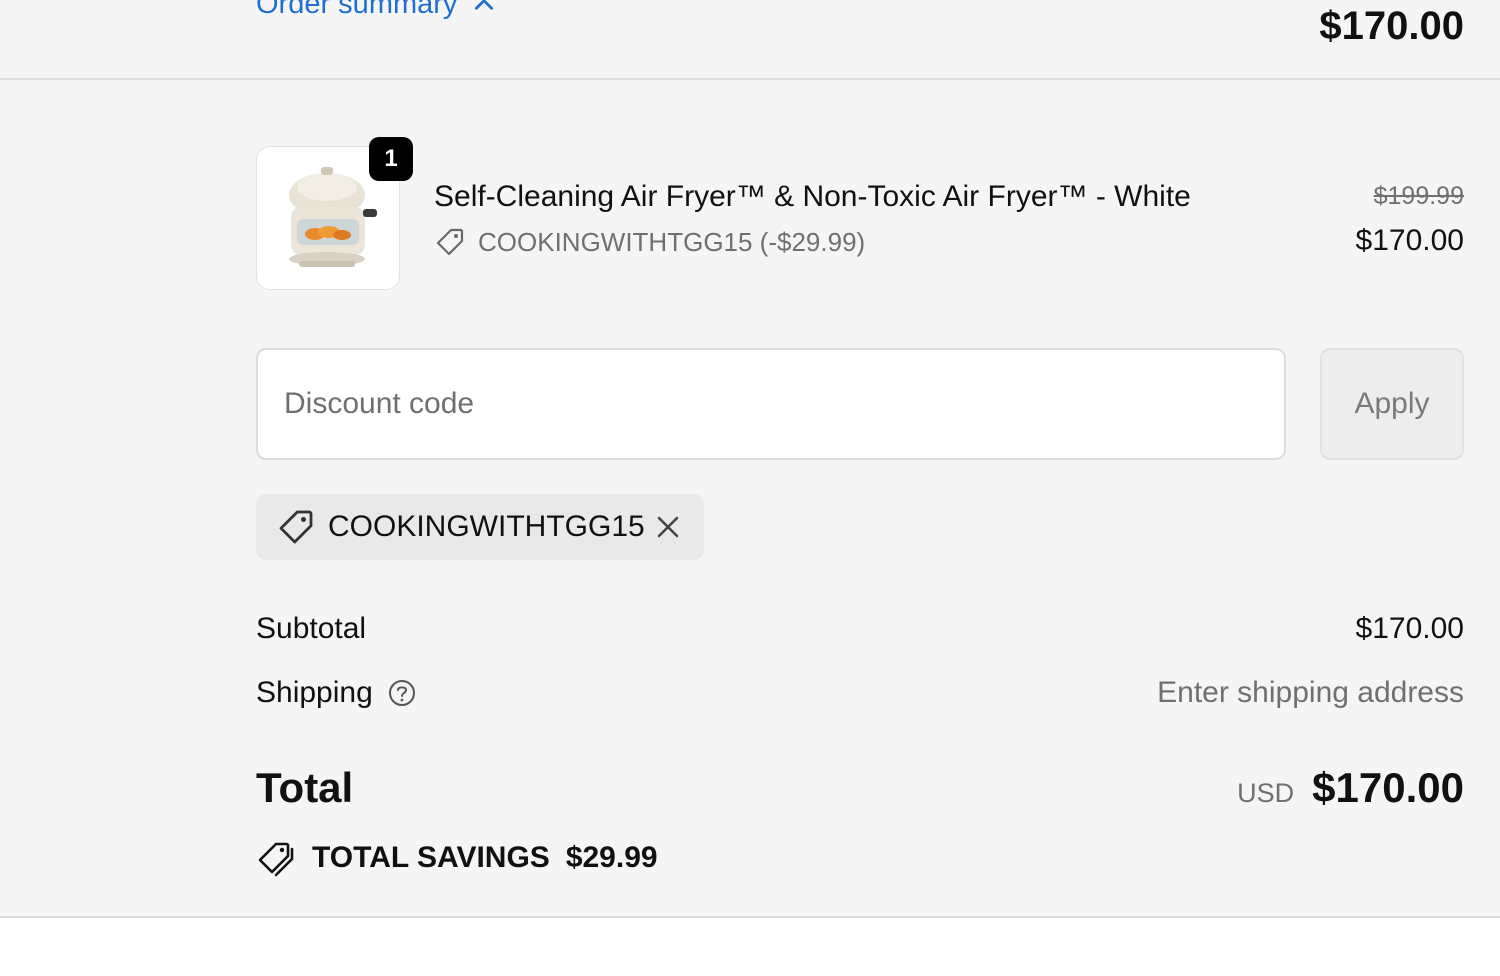 This screenshot has height=976, width=1500. I want to click on original-price: $199.99, so click(1418, 196).